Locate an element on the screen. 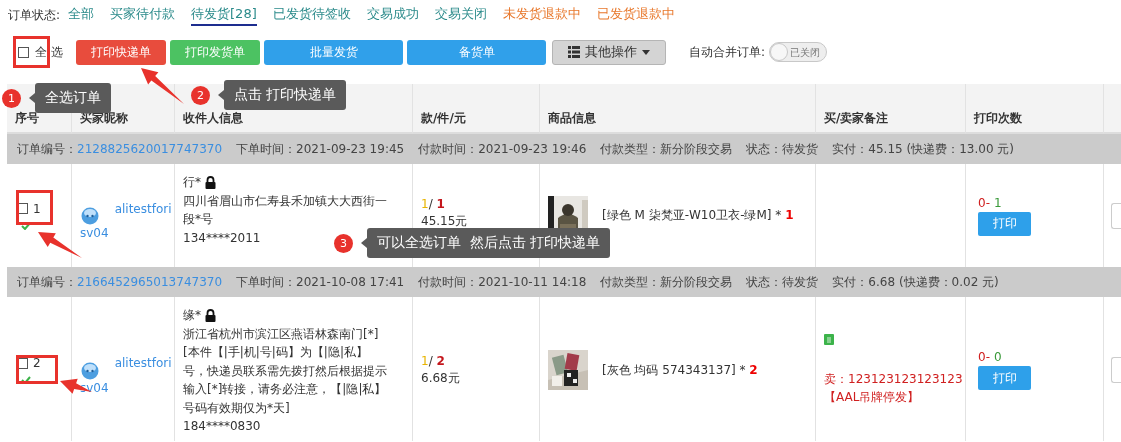 The image size is (1121, 442). status-tab: 待发货[28] is located at coordinates (224, 15).